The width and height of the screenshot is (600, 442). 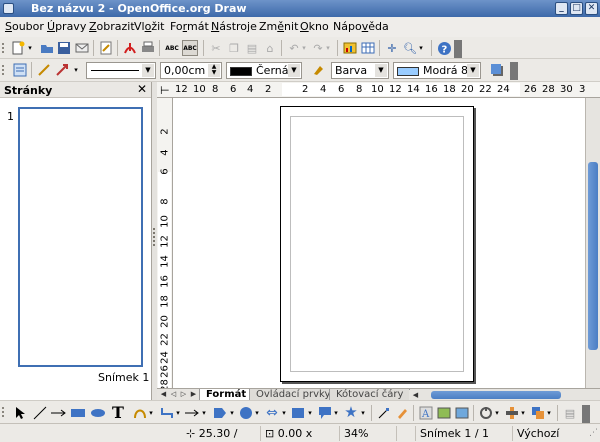 What do you see at coordinates (246, 413) in the screenshot?
I see `symbol-shapes-icon` at bounding box center [246, 413].